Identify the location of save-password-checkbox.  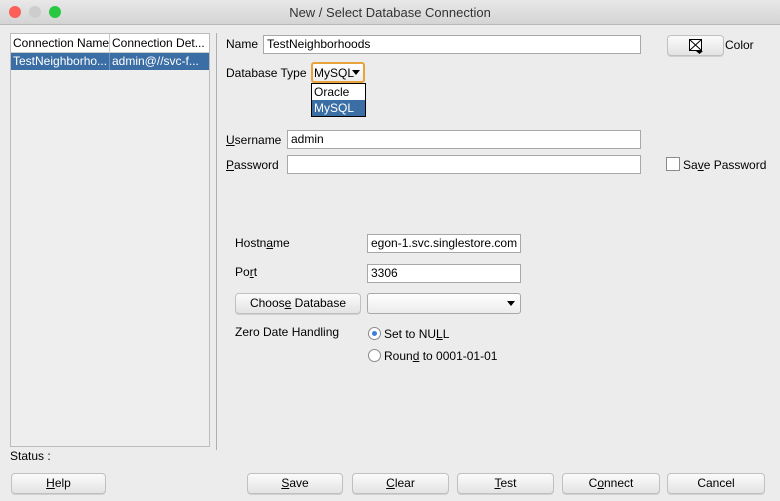
(673, 164).